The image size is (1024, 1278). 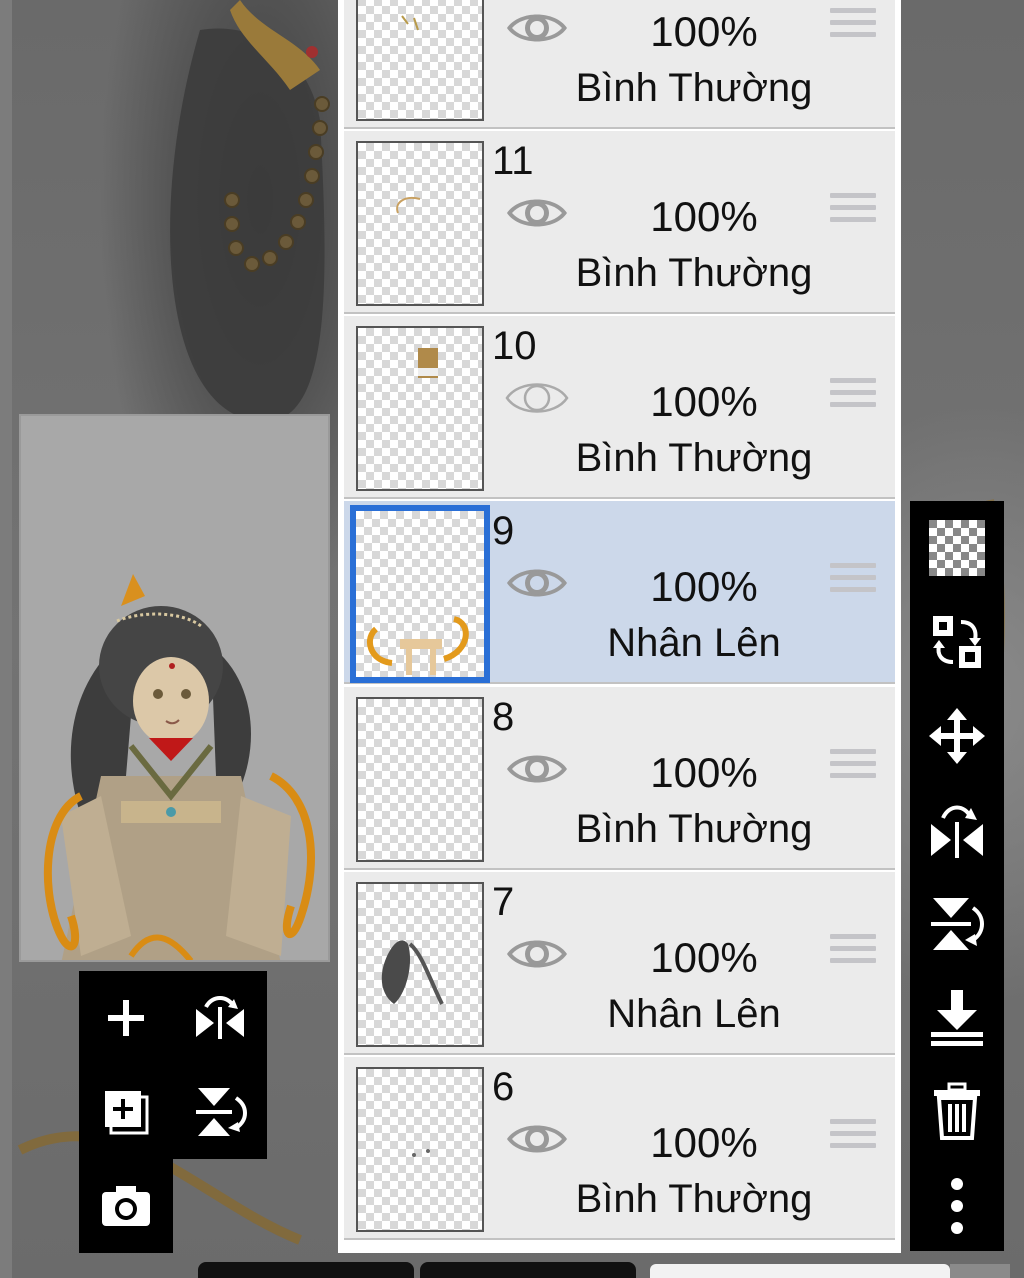 I want to click on move-icon, so click(x=957, y=736).